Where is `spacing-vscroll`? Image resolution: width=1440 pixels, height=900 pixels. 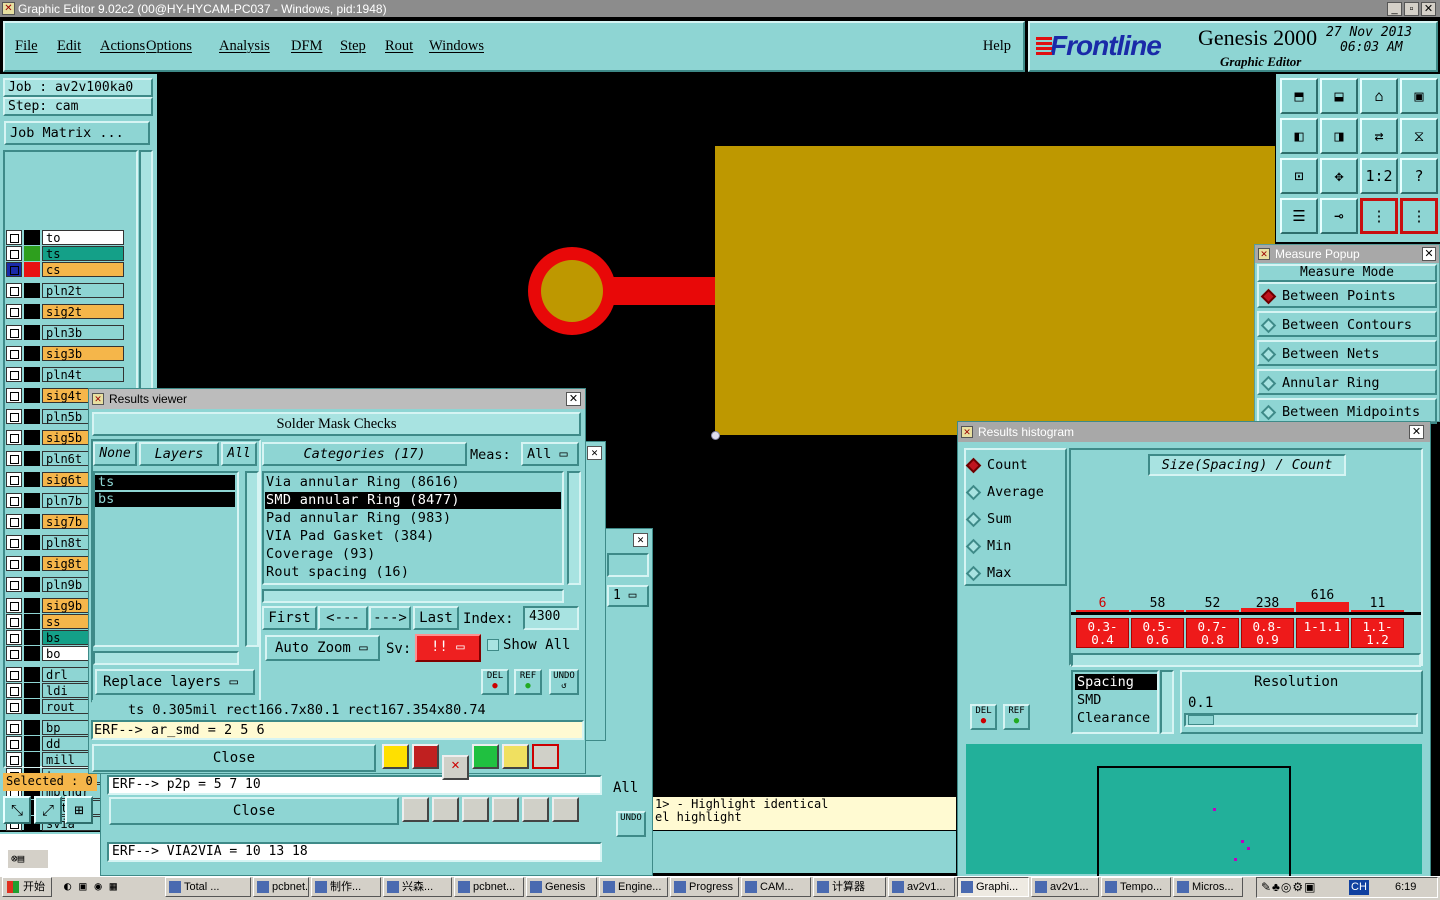 spacing-vscroll is located at coordinates (1167, 702).